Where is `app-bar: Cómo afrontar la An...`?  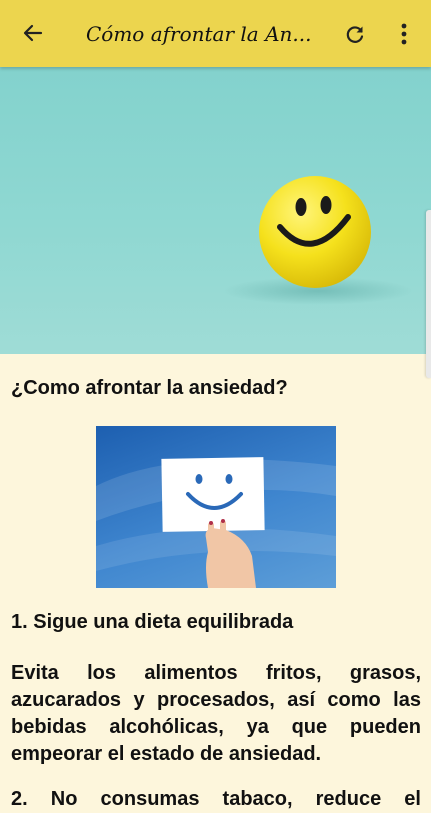
app-bar: Cómo afrontar la An... is located at coordinates (215, 33).